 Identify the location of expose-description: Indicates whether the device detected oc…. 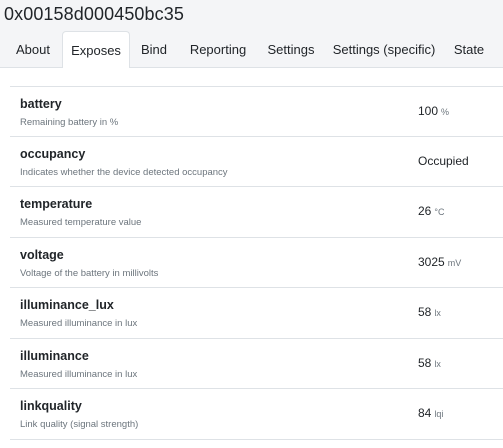
(124, 172).